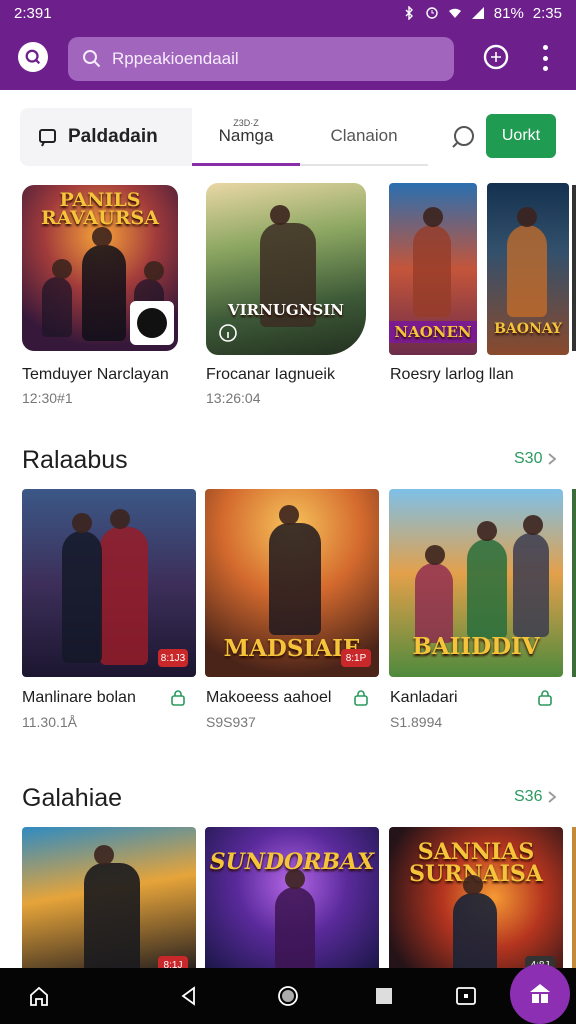 Image resolution: width=576 pixels, height=1024 pixels. What do you see at coordinates (476, 897) in the screenshot?
I see `row2-tile-3: SANNIAS SURNAISA 4:8J` at bounding box center [476, 897].